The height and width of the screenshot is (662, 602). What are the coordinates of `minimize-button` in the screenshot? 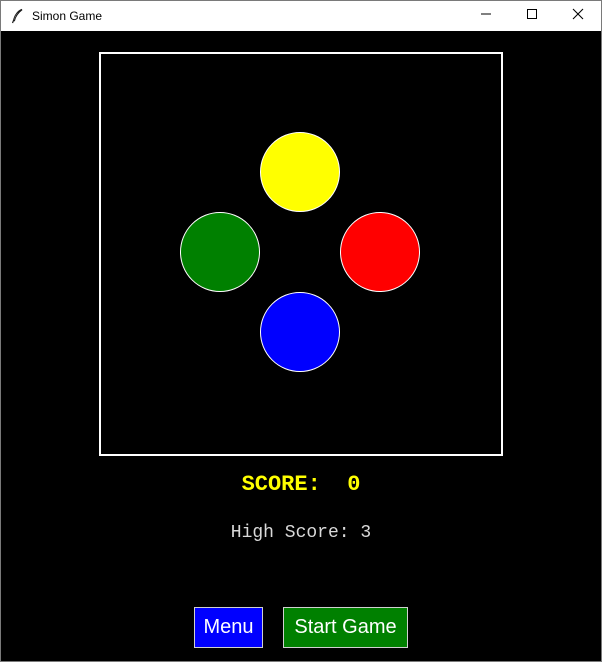 It's located at (486, 16).